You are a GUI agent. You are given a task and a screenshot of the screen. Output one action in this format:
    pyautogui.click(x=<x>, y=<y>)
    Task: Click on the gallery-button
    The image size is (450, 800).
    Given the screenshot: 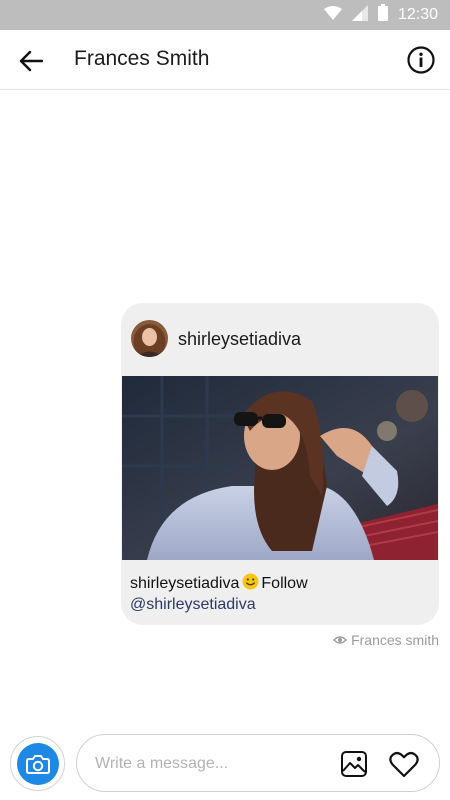 What is the action you would take?
    pyautogui.click(x=354, y=764)
    